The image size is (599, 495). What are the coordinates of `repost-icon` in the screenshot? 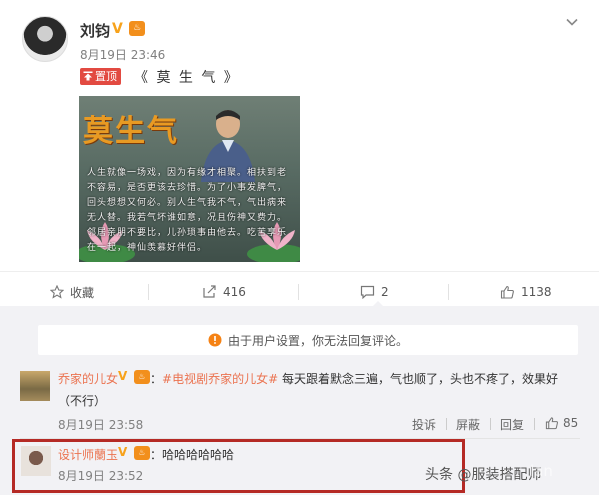 It's located at (209, 291).